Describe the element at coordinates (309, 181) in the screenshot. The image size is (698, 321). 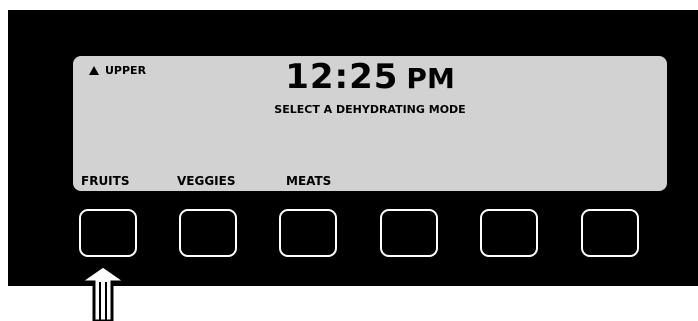
I see `mode-label-meats: MEATS` at that location.